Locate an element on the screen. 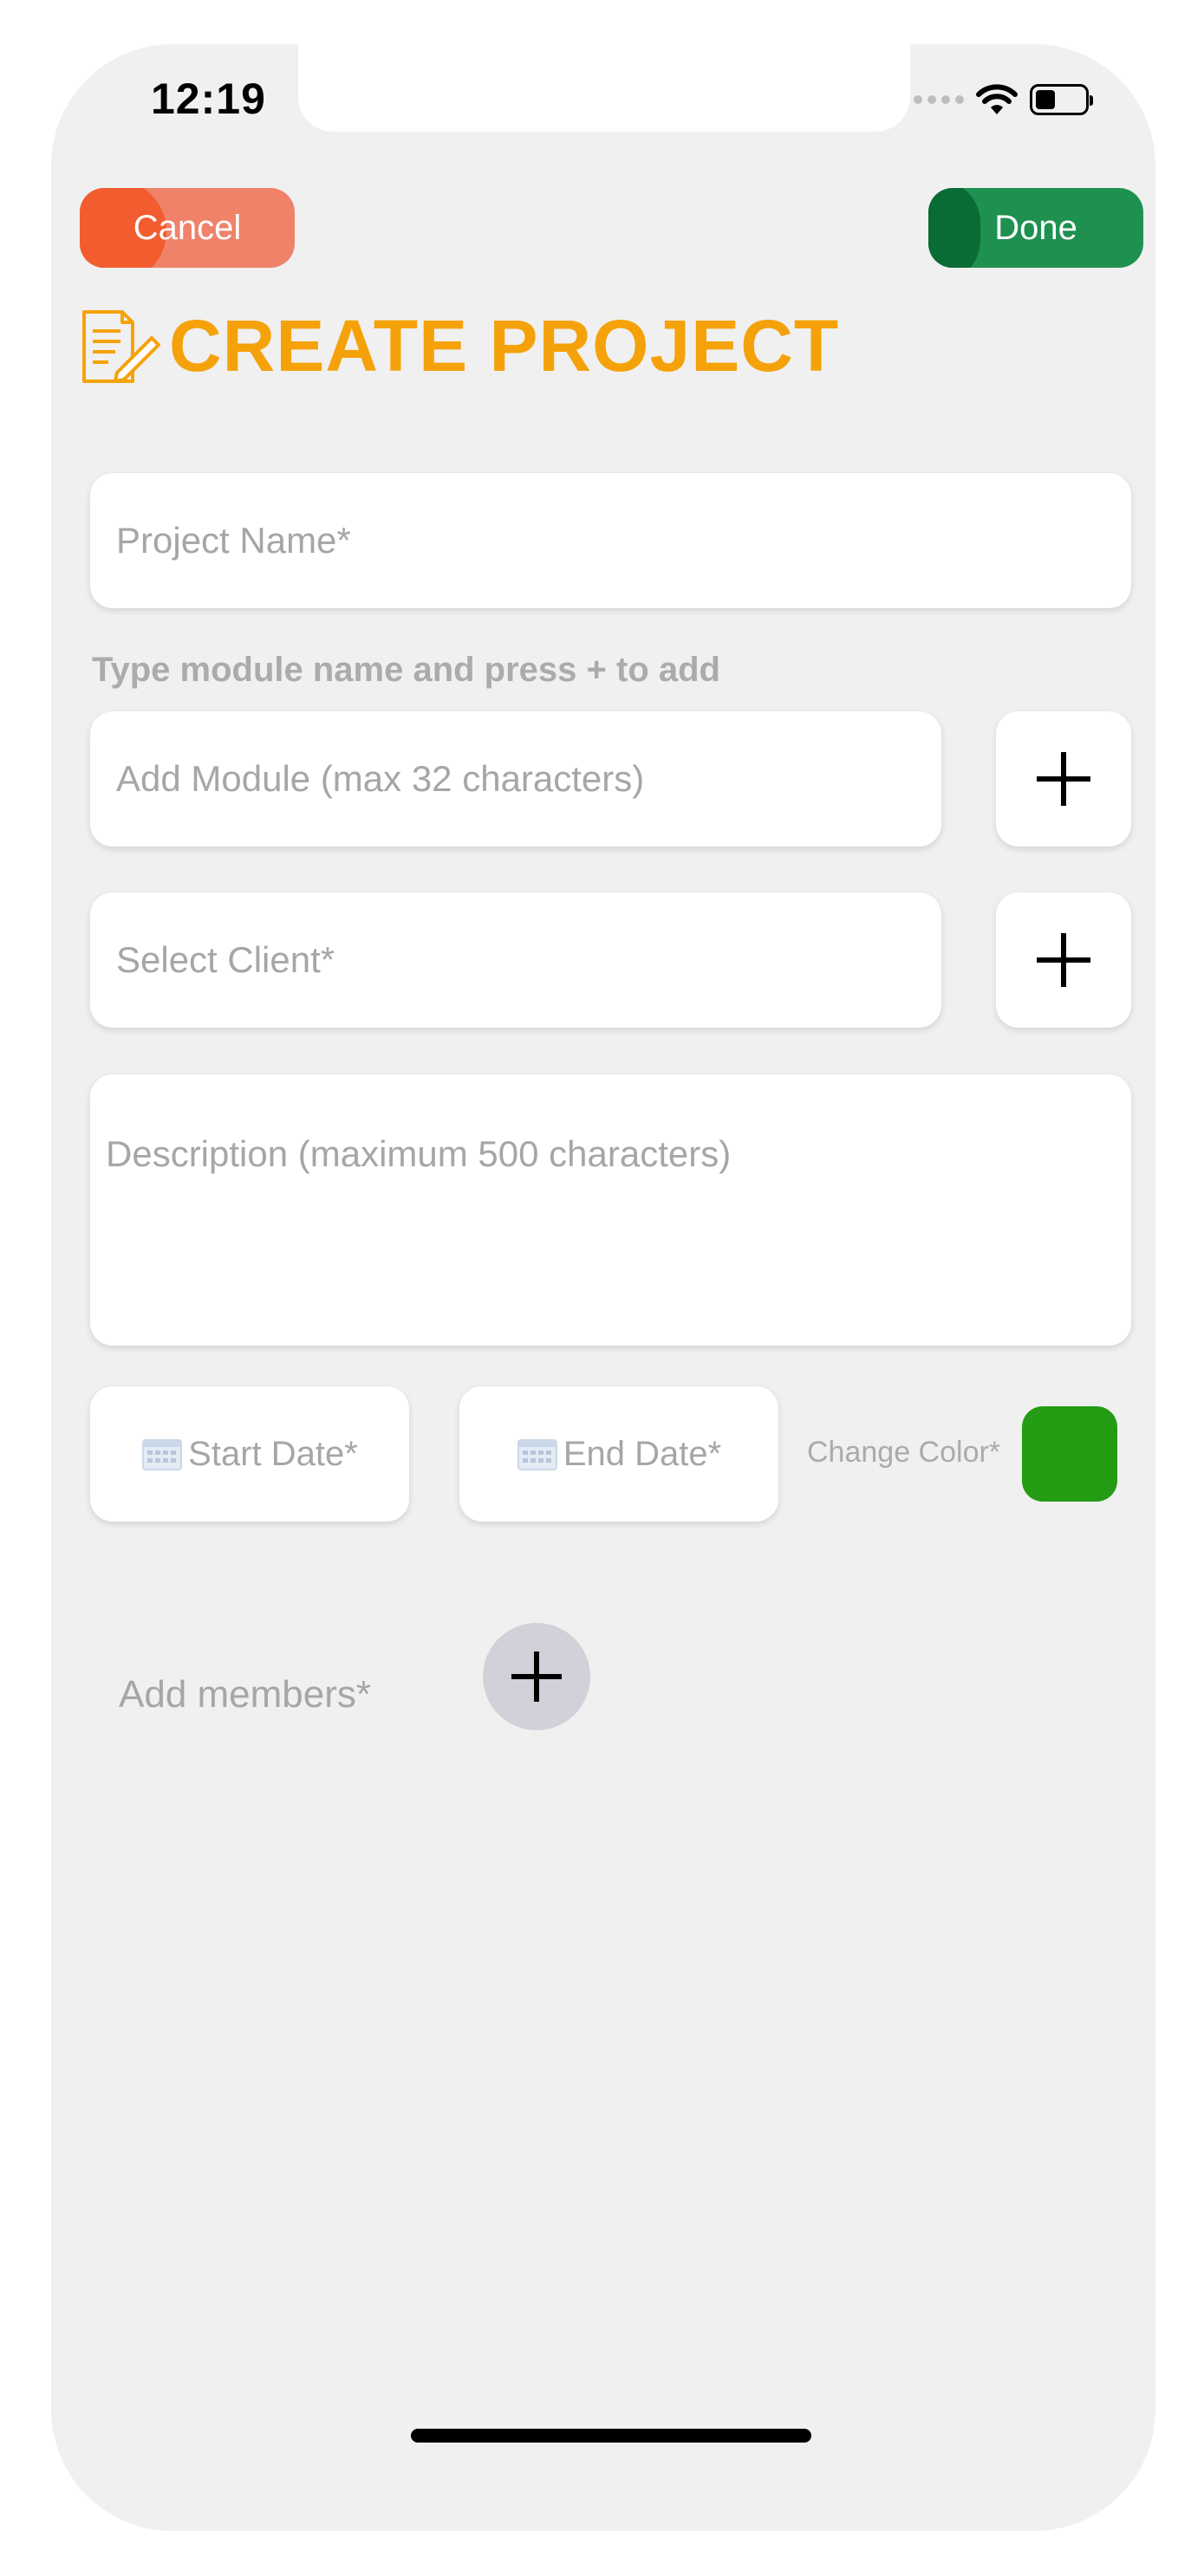  start-date-label: Start Date* is located at coordinates (273, 1454).